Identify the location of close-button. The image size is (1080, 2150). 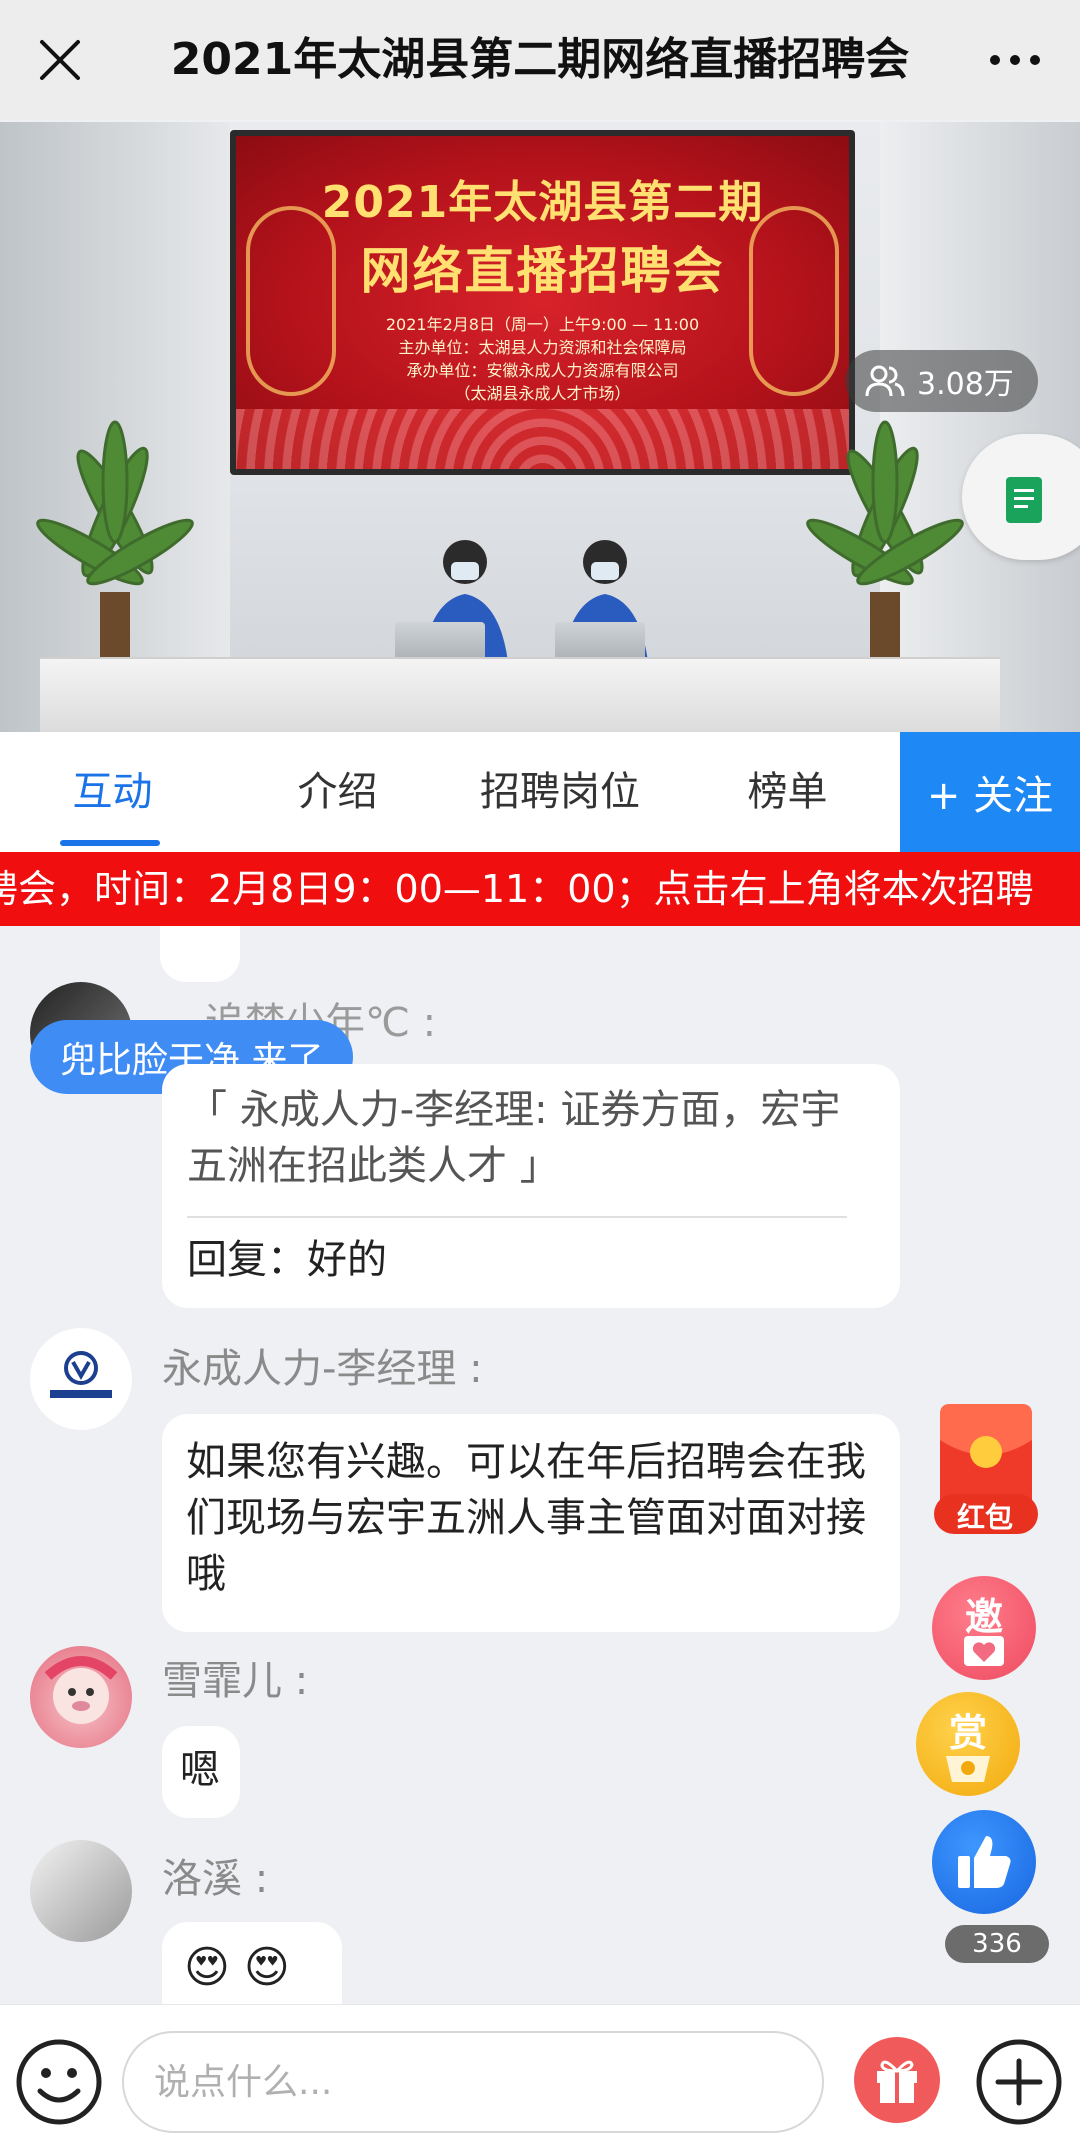
(60, 60).